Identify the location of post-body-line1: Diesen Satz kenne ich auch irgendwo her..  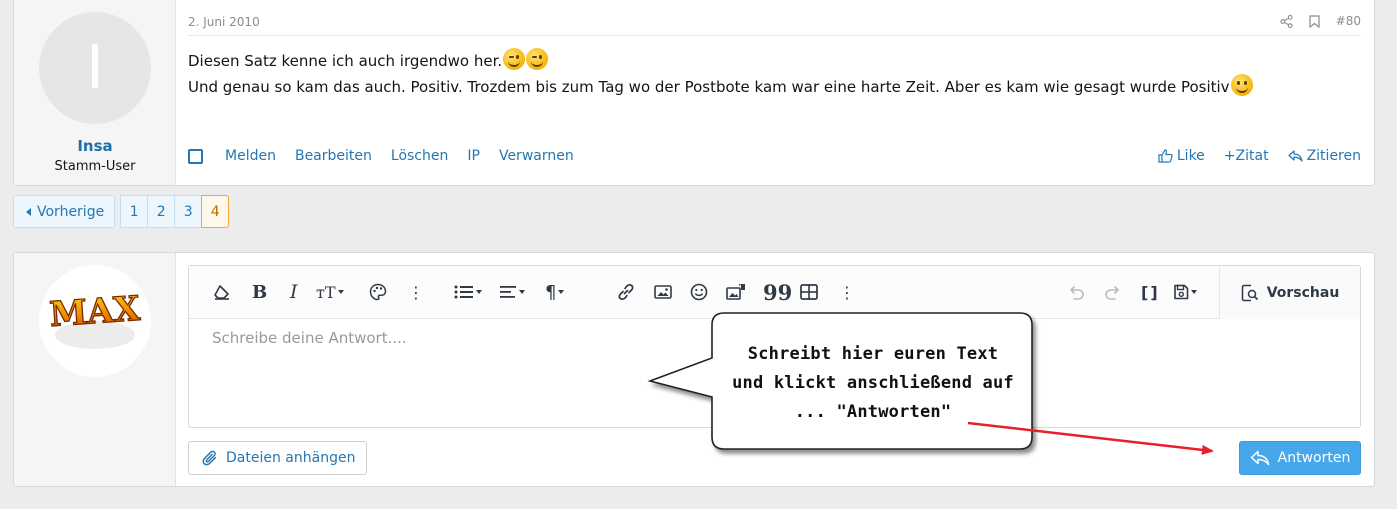
(345, 61).